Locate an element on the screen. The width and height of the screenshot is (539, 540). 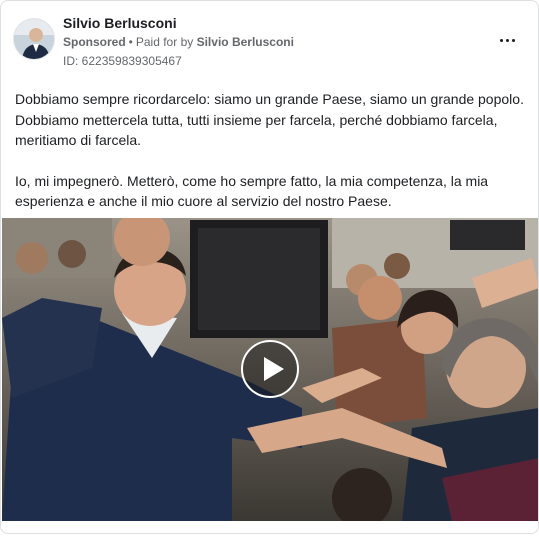
avatar-image is located at coordinates (34, 39).